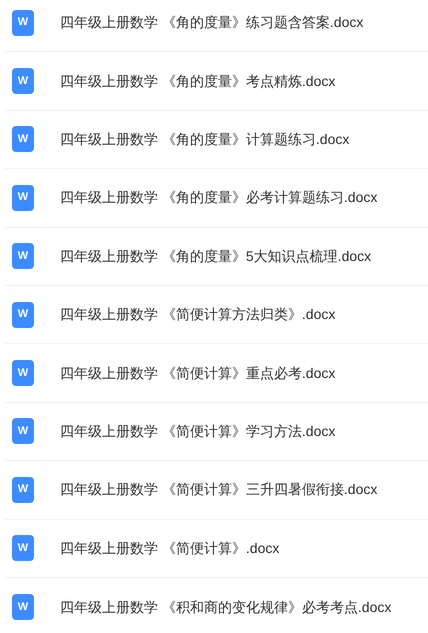  I want to click on file-name: 四年级上册数学 《简便计算》三升四暑假衔接.docx, so click(219, 489).